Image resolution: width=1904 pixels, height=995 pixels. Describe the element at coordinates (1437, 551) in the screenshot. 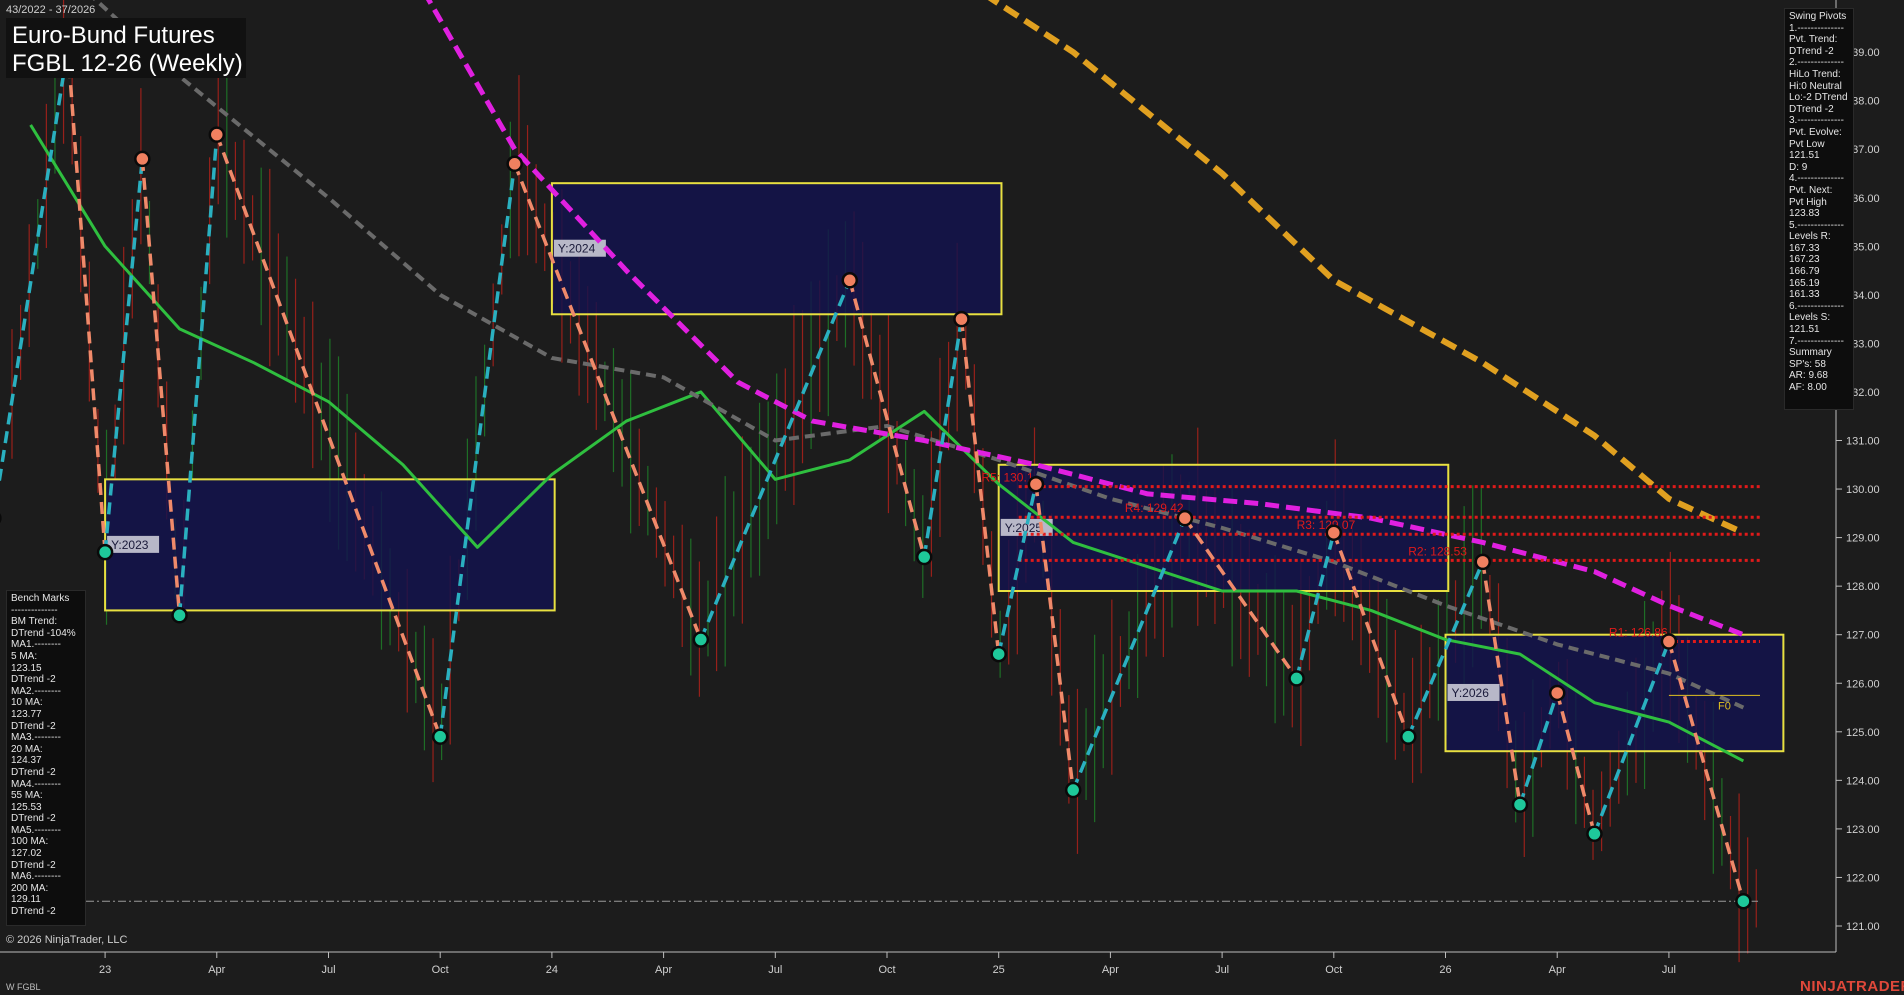

I see `resistance-label: R2: 128.53` at that location.